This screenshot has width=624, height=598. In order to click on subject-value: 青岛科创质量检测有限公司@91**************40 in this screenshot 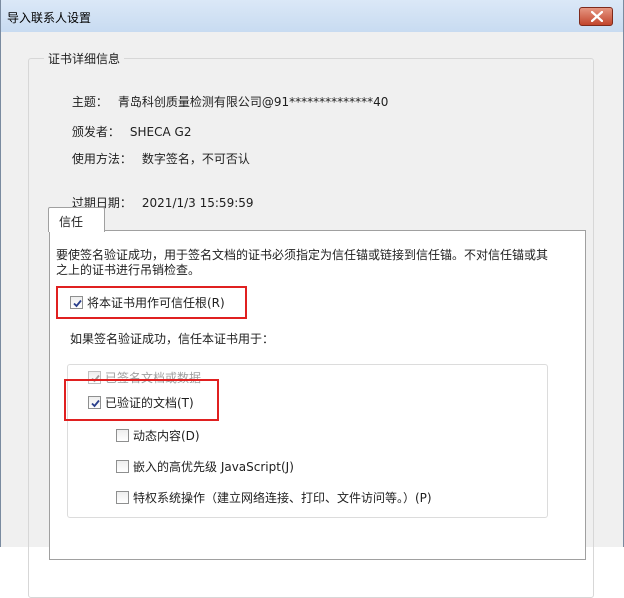, I will do `click(253, 102)`.